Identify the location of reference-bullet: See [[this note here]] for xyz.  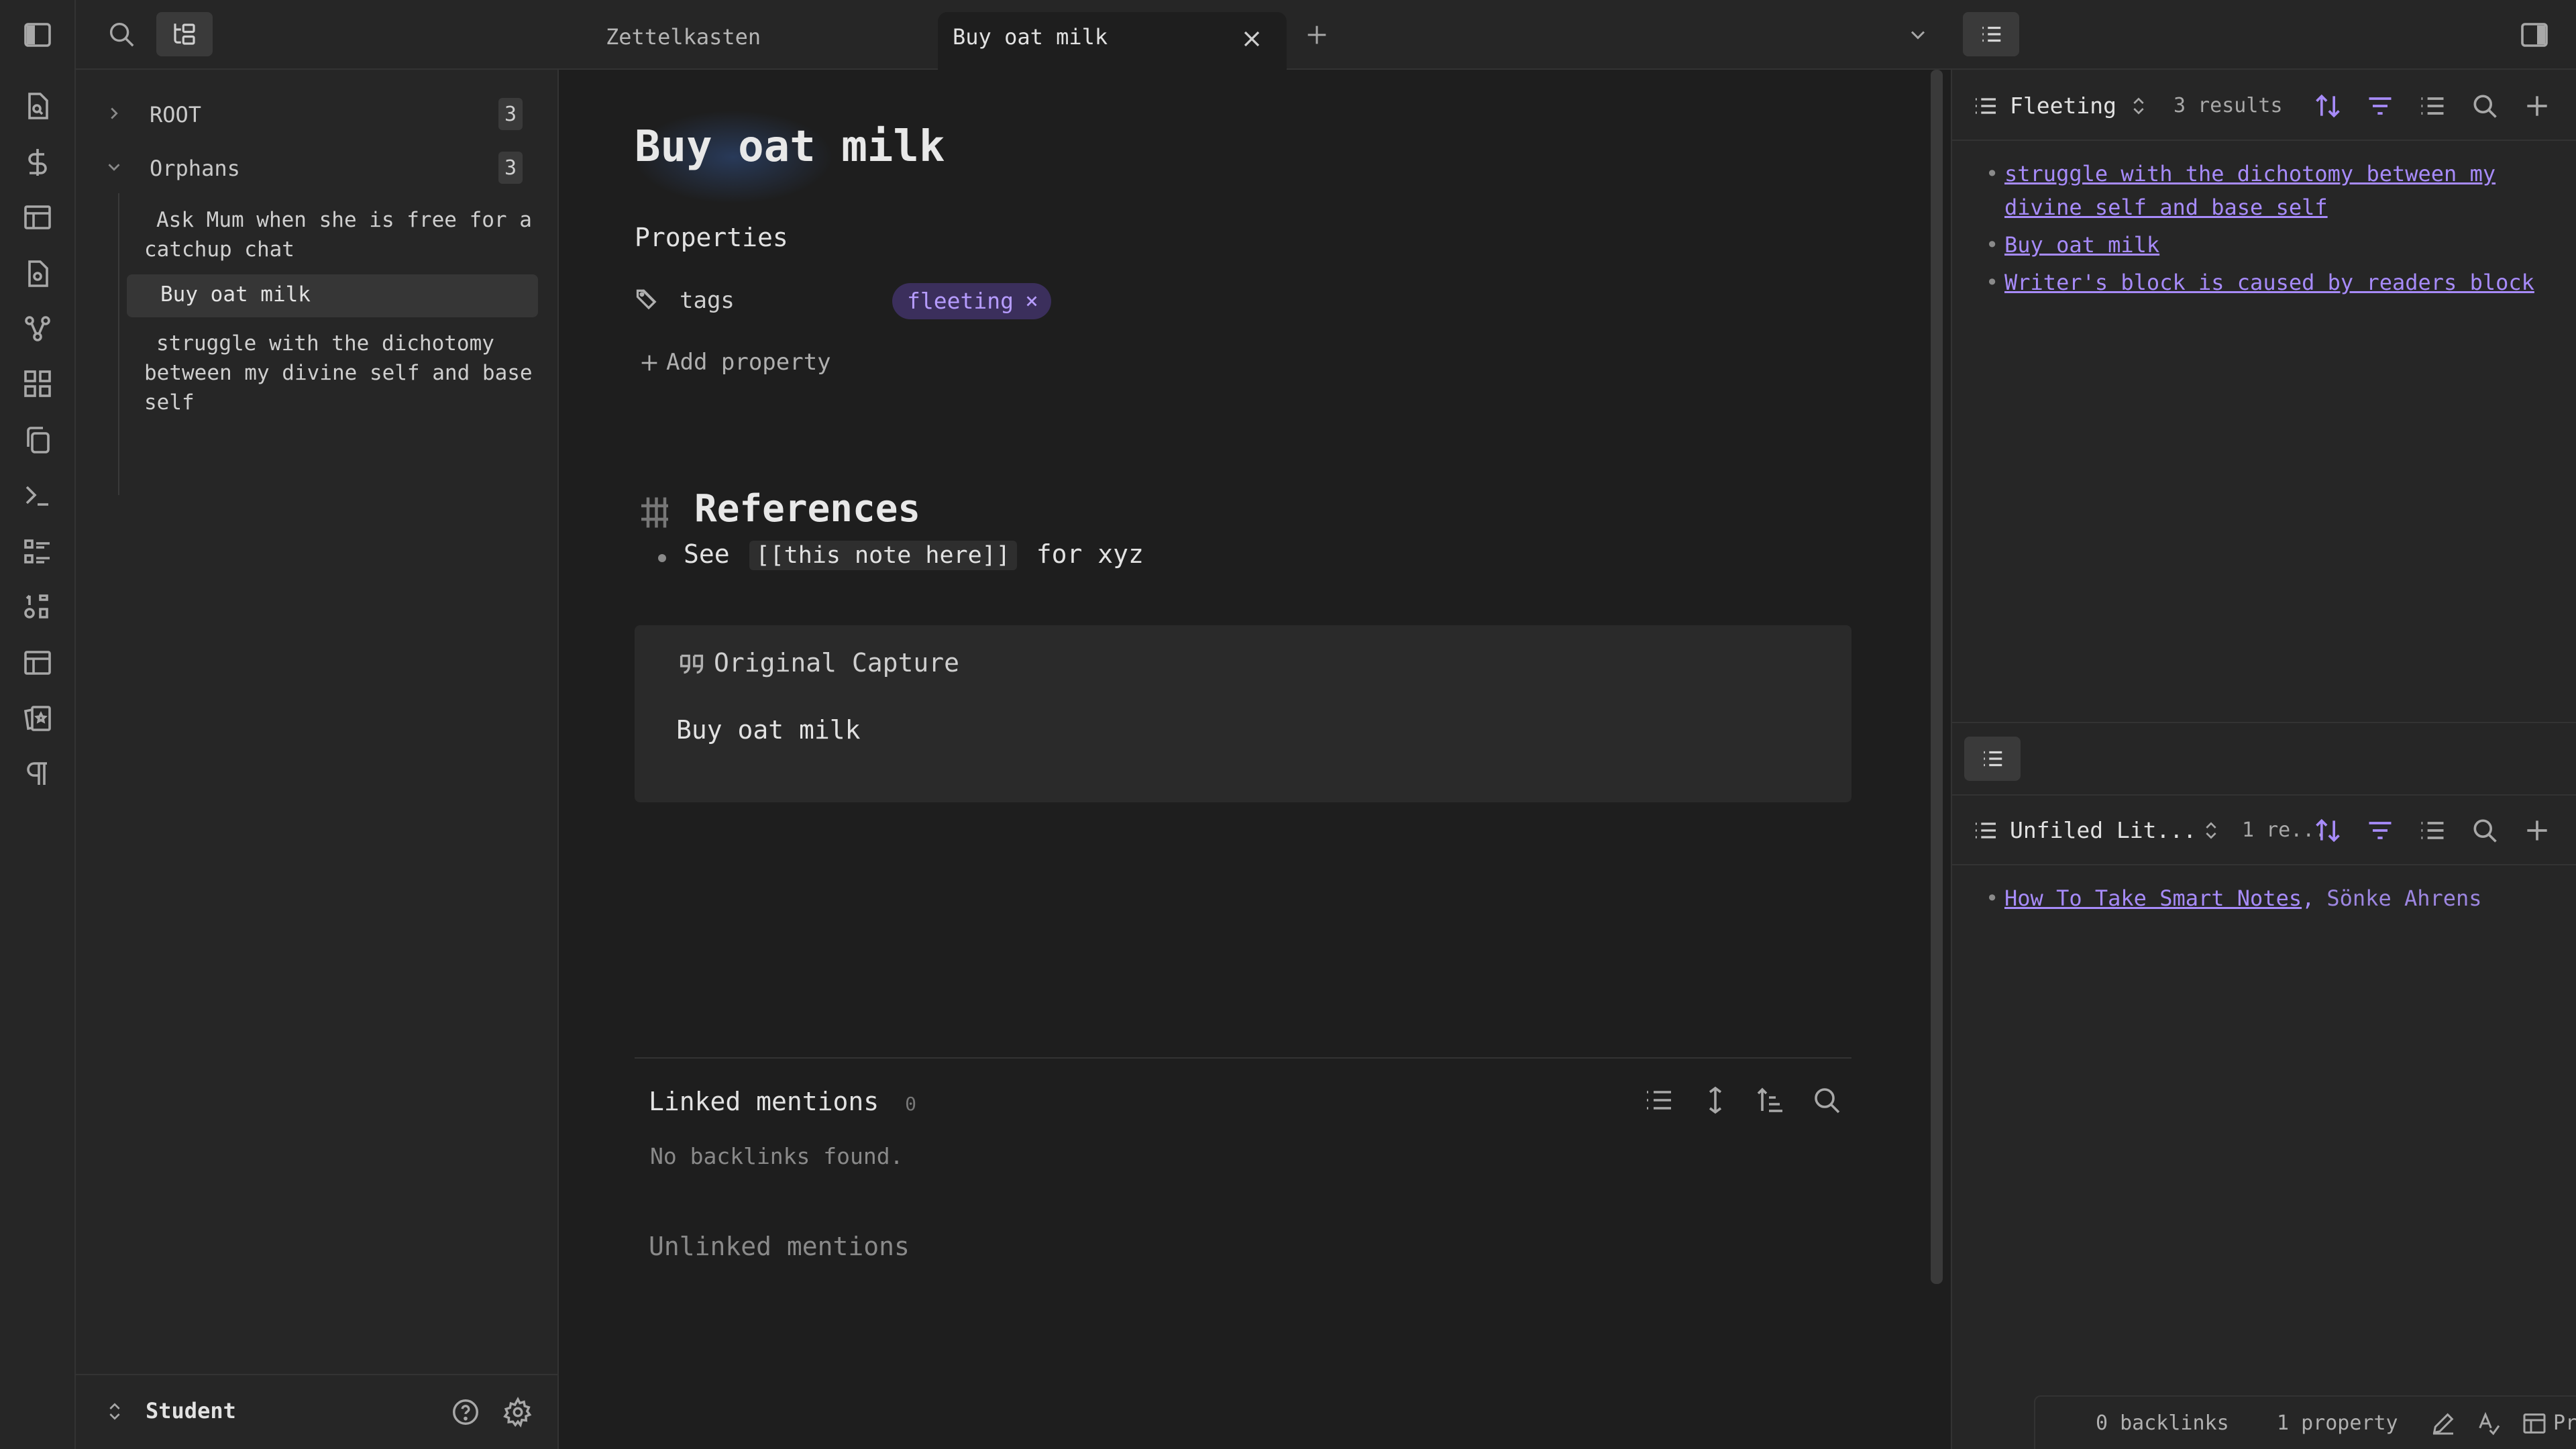
(914, 554).